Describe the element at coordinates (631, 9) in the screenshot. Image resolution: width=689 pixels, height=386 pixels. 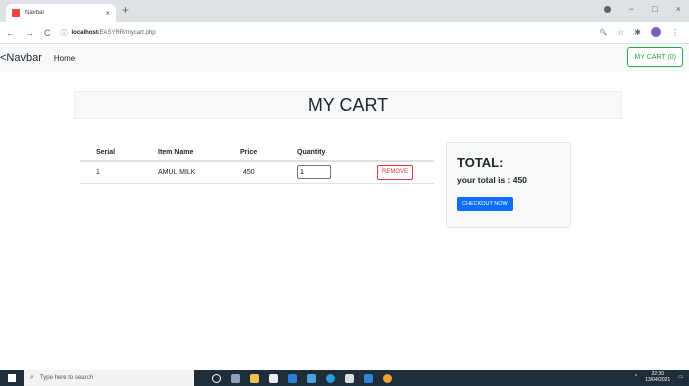
I see `minimize-button: −` at that location.